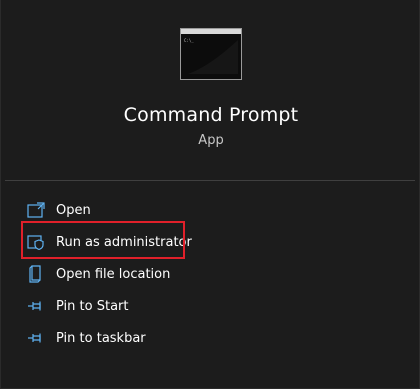  I want to click on divider, so click(210, 180).